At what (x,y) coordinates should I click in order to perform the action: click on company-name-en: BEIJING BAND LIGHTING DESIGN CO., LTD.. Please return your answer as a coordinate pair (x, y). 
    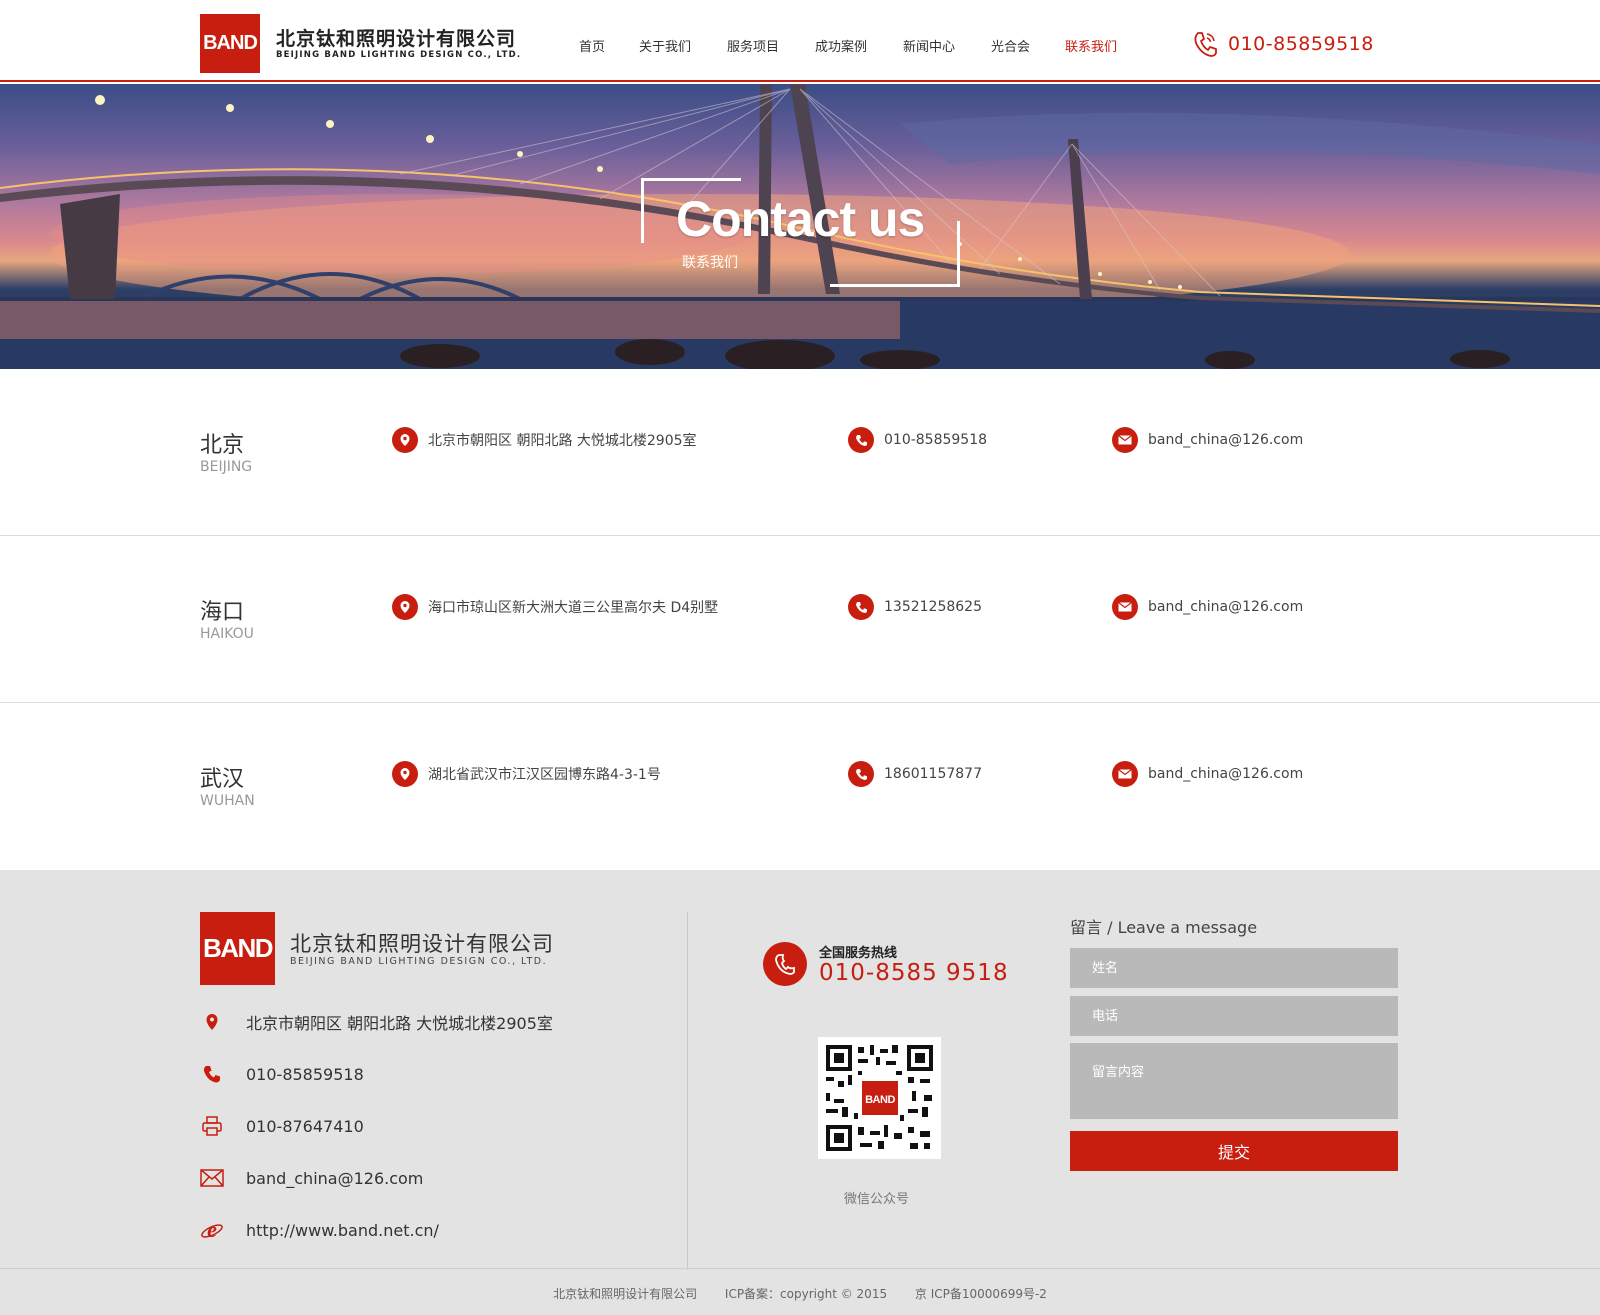
    Looking at the image, I should click on (399, 55).